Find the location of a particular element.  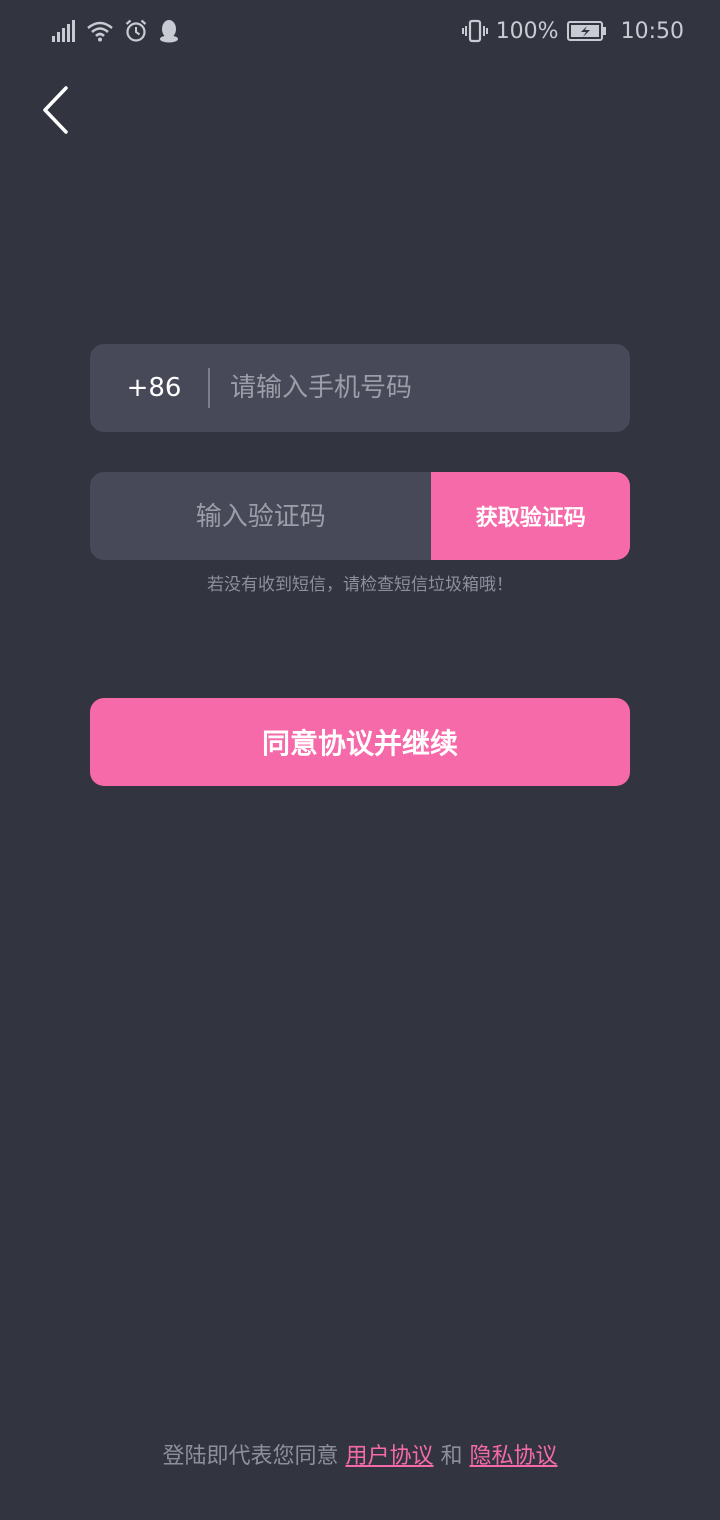

back-button is located at coordinates (55, 112).